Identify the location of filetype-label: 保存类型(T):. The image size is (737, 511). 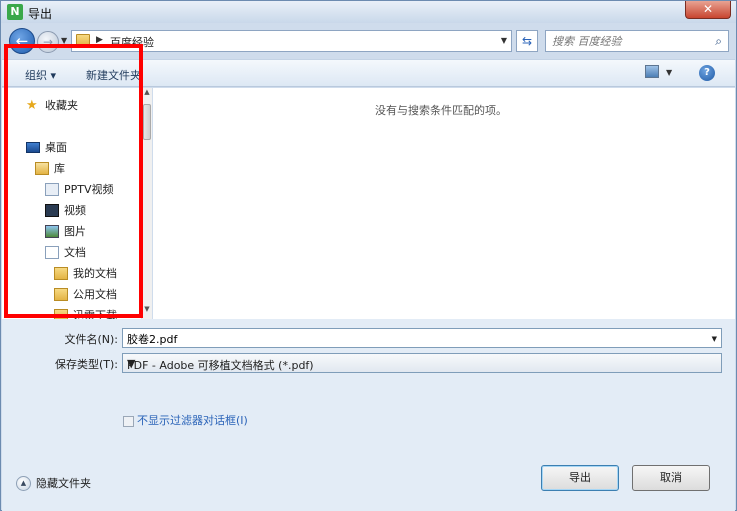
(86, 364).